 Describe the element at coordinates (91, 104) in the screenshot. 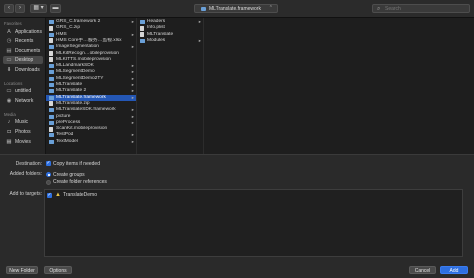

I see `list-item: MLTranslate.zip` at that location.